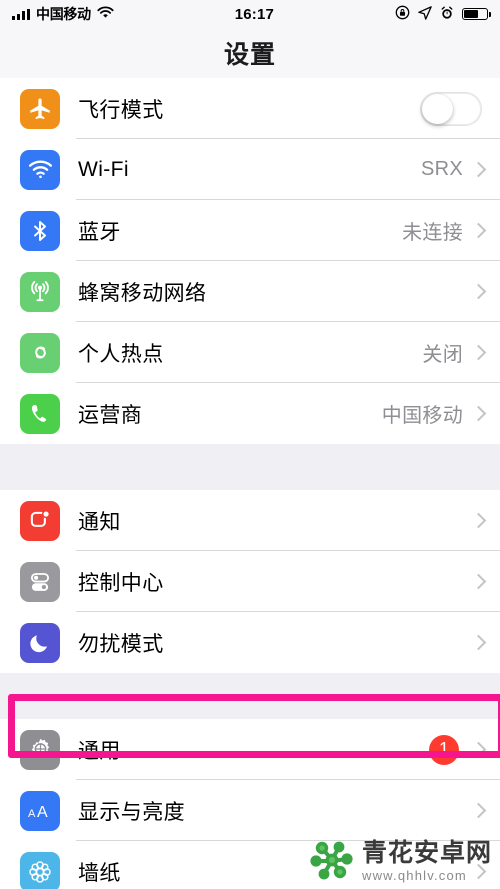 This screenshot has height=889, width=500. I want to click on display-brightness-icon: A A, so click(40, 810).